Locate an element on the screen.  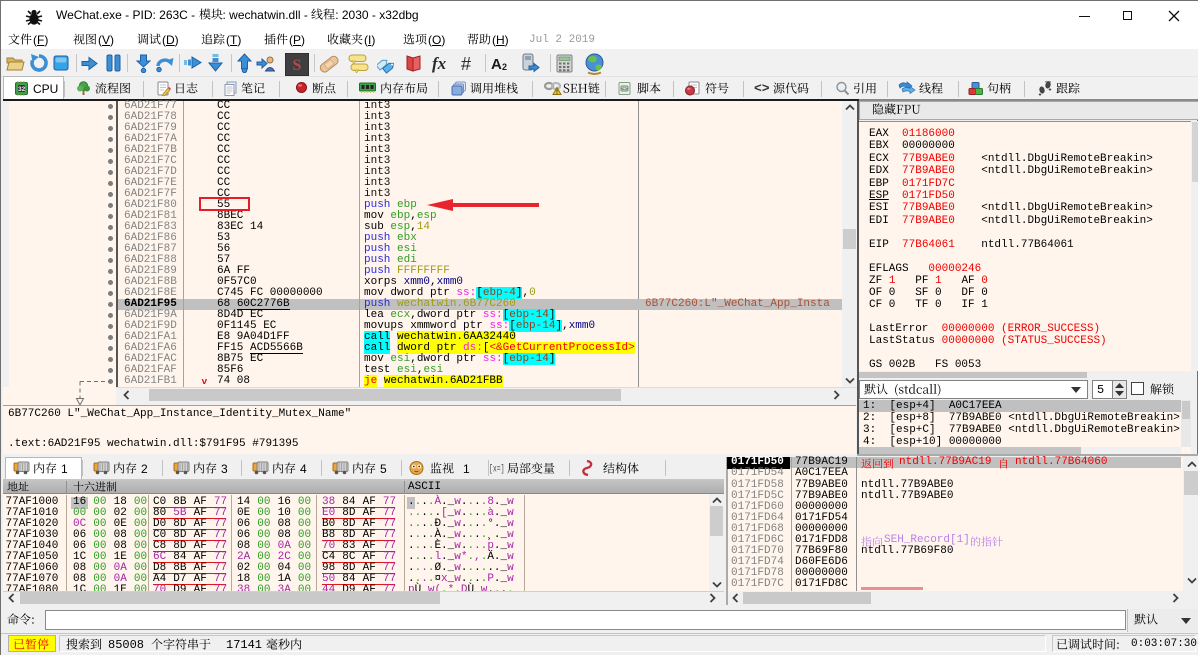
svg-text: [x=] is located at coordinates (497, 469).